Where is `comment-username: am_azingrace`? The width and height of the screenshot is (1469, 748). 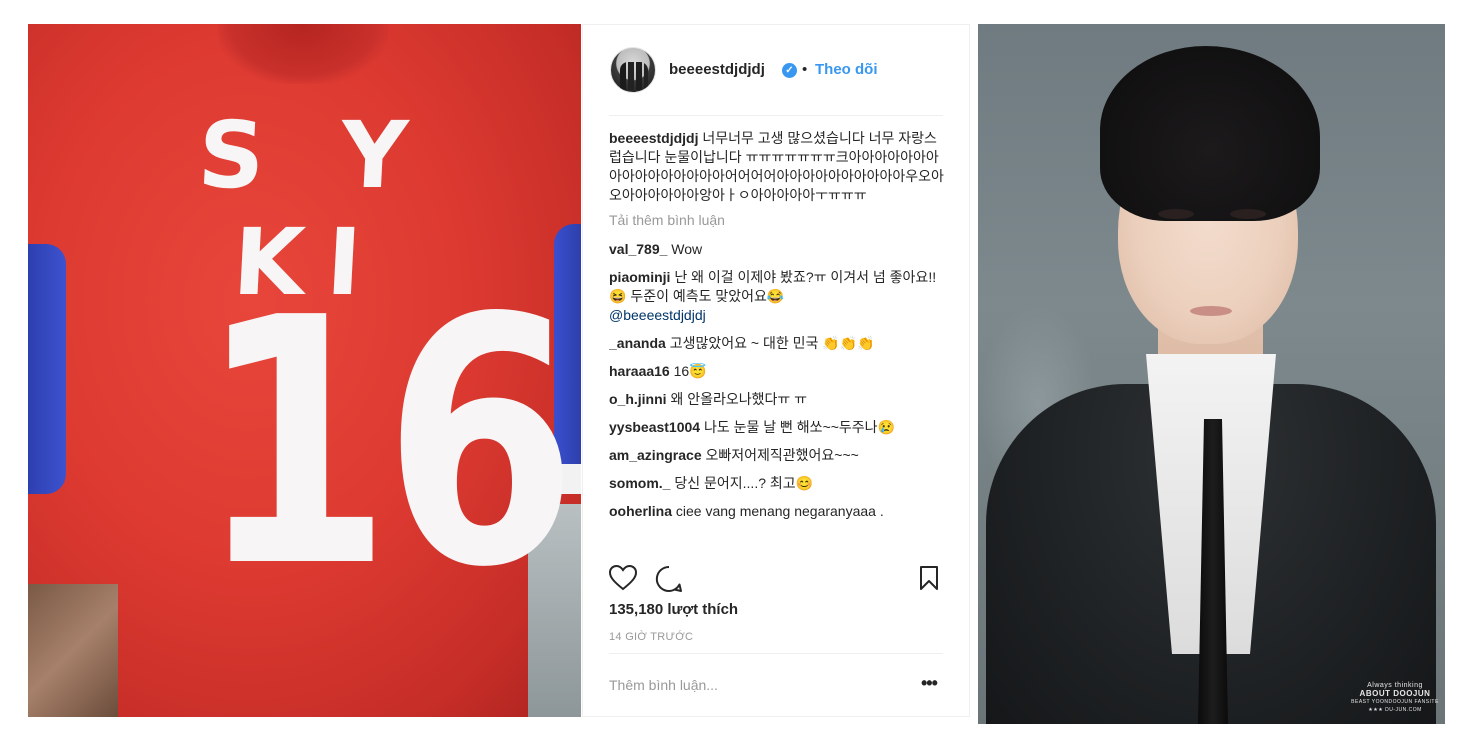 comment-username: am_azingrace is located at coordinates (655, 455).